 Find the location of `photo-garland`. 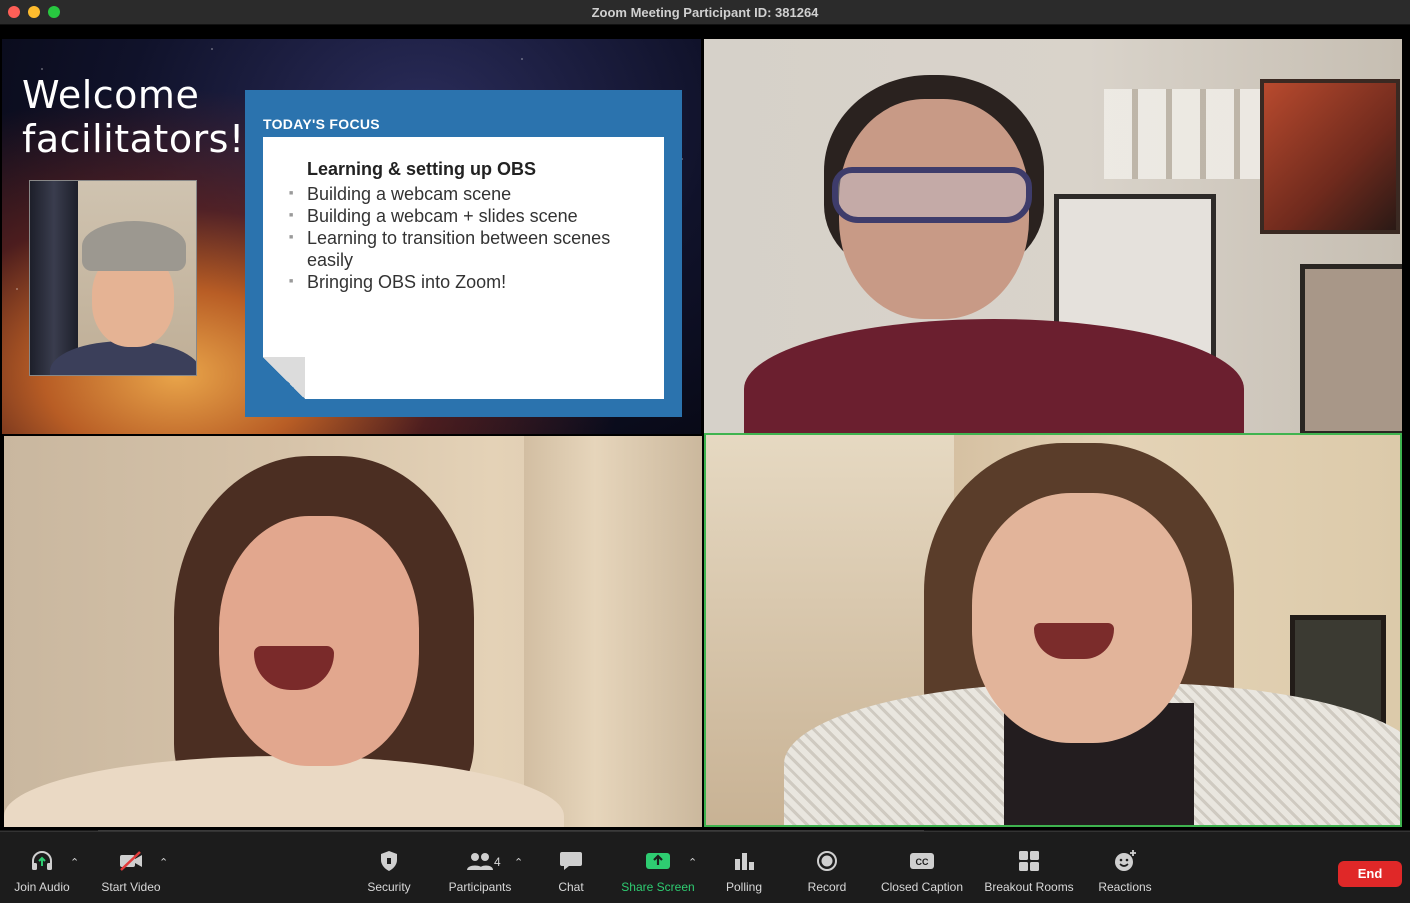

photo-garland is located at coordinates (1184, 134).